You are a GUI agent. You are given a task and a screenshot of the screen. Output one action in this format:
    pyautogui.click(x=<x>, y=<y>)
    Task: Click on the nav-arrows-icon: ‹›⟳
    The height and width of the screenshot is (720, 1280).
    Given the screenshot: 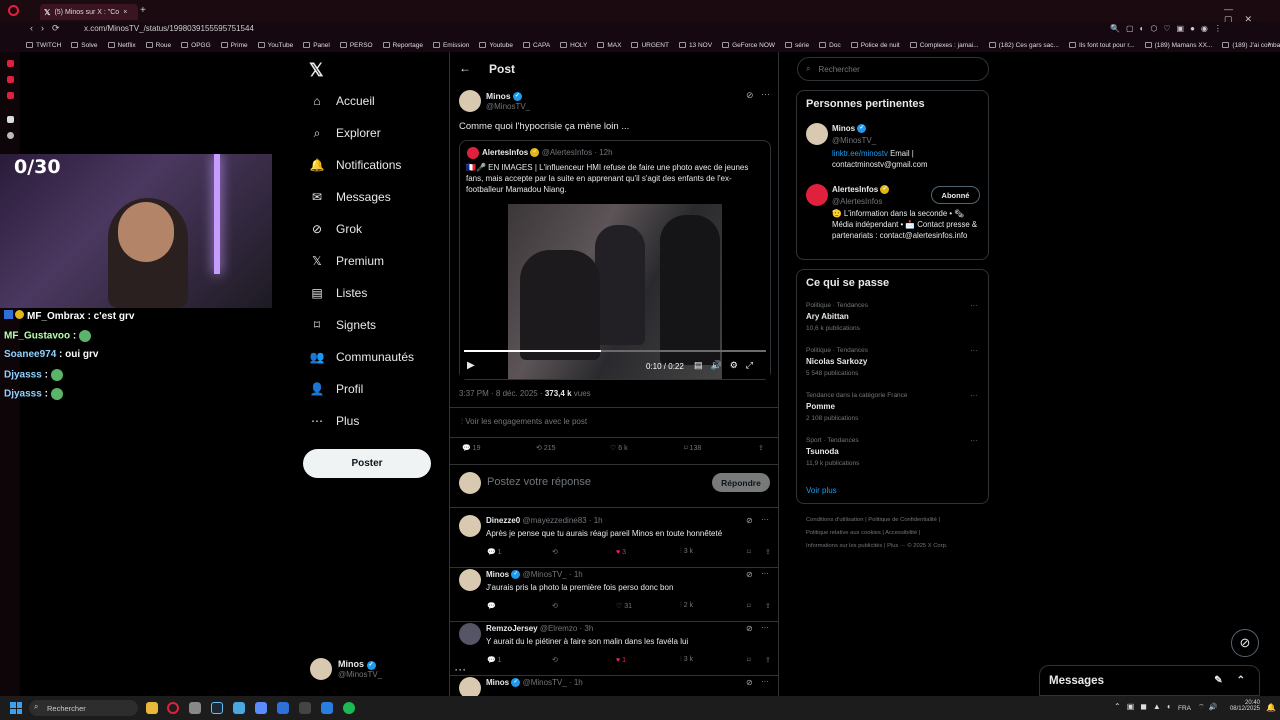 What is the action you would take?
    pyautogui.click(x=49, y=28)
    